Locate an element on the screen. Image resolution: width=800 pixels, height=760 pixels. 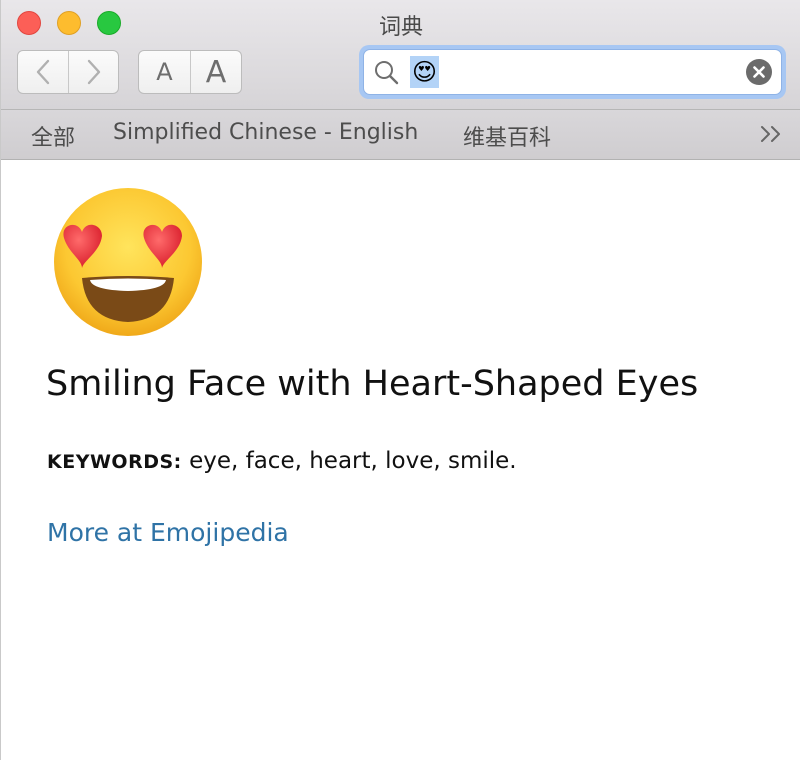
clear-circle-icon is located at coordinates (759, 72).